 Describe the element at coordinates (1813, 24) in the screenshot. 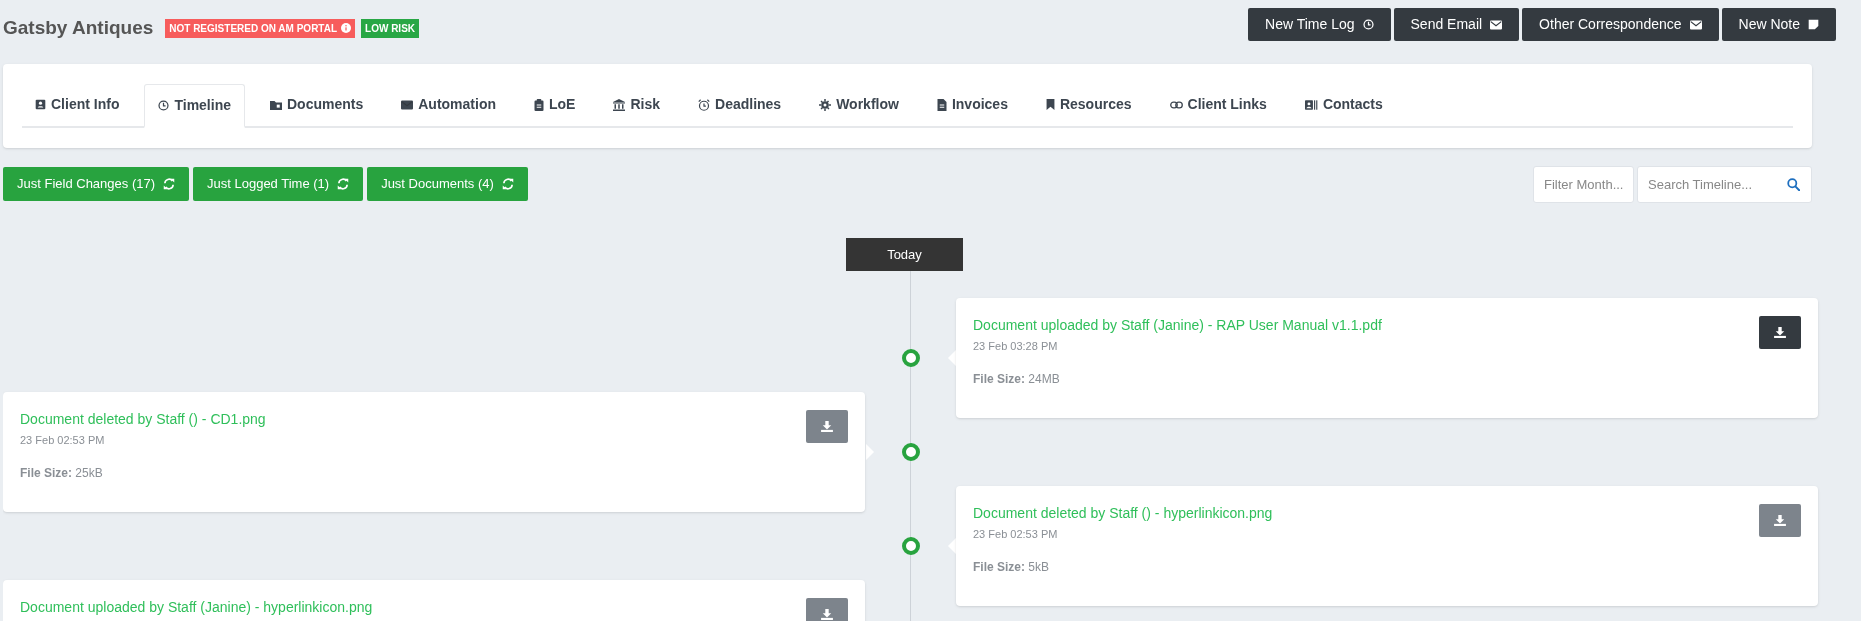

I see `note-icon` at that location.